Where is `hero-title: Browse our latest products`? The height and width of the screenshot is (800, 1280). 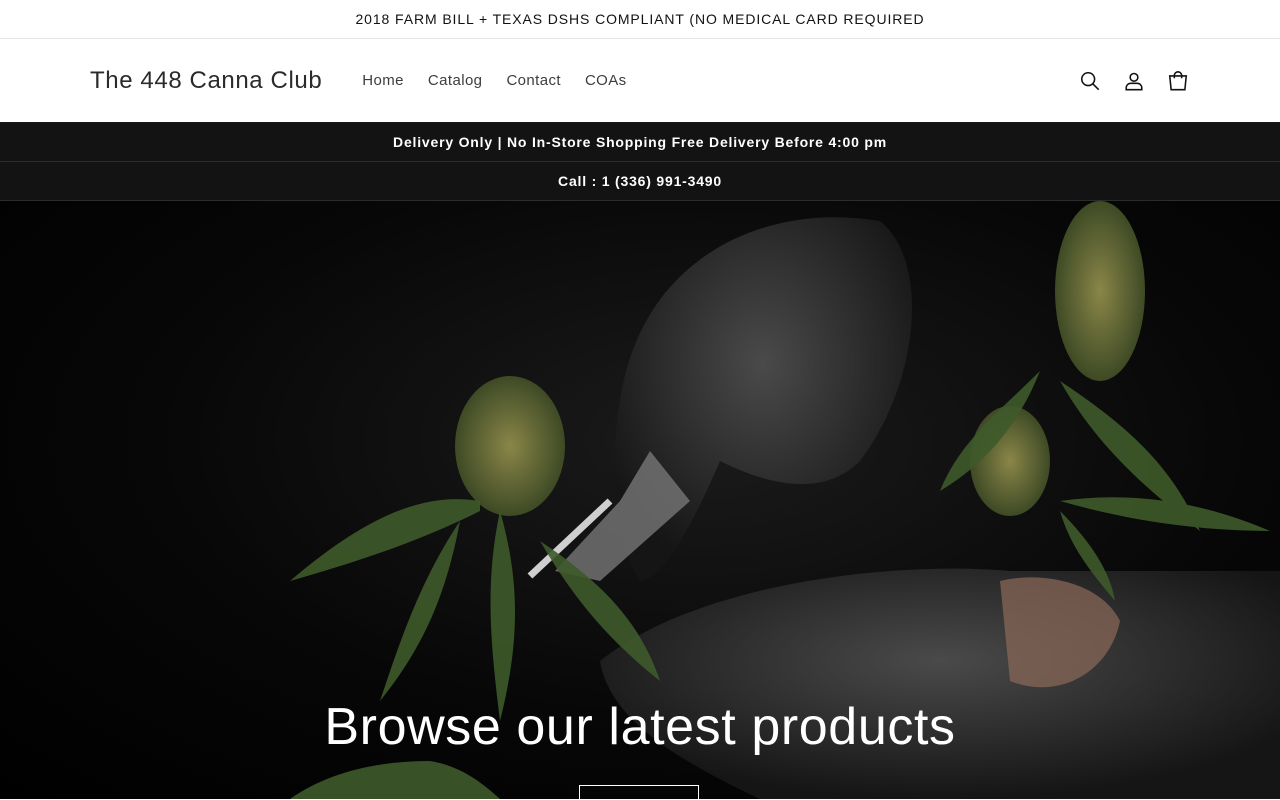 hero-title: Browse our latest products is located at coordinates (640, 727).